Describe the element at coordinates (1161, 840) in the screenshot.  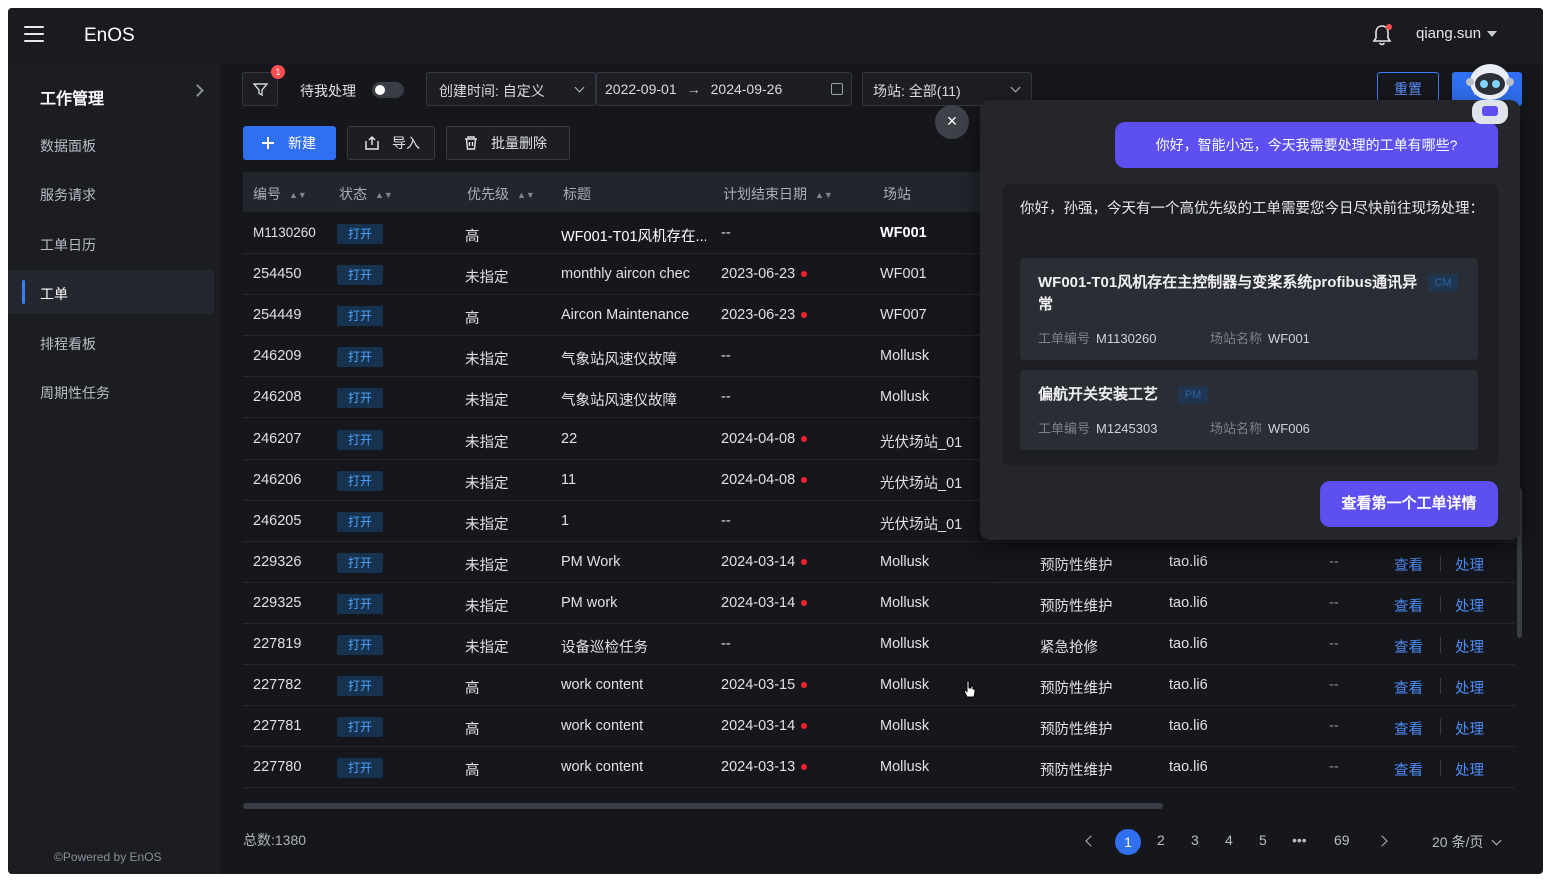
I see `page-2: 2` at that location.